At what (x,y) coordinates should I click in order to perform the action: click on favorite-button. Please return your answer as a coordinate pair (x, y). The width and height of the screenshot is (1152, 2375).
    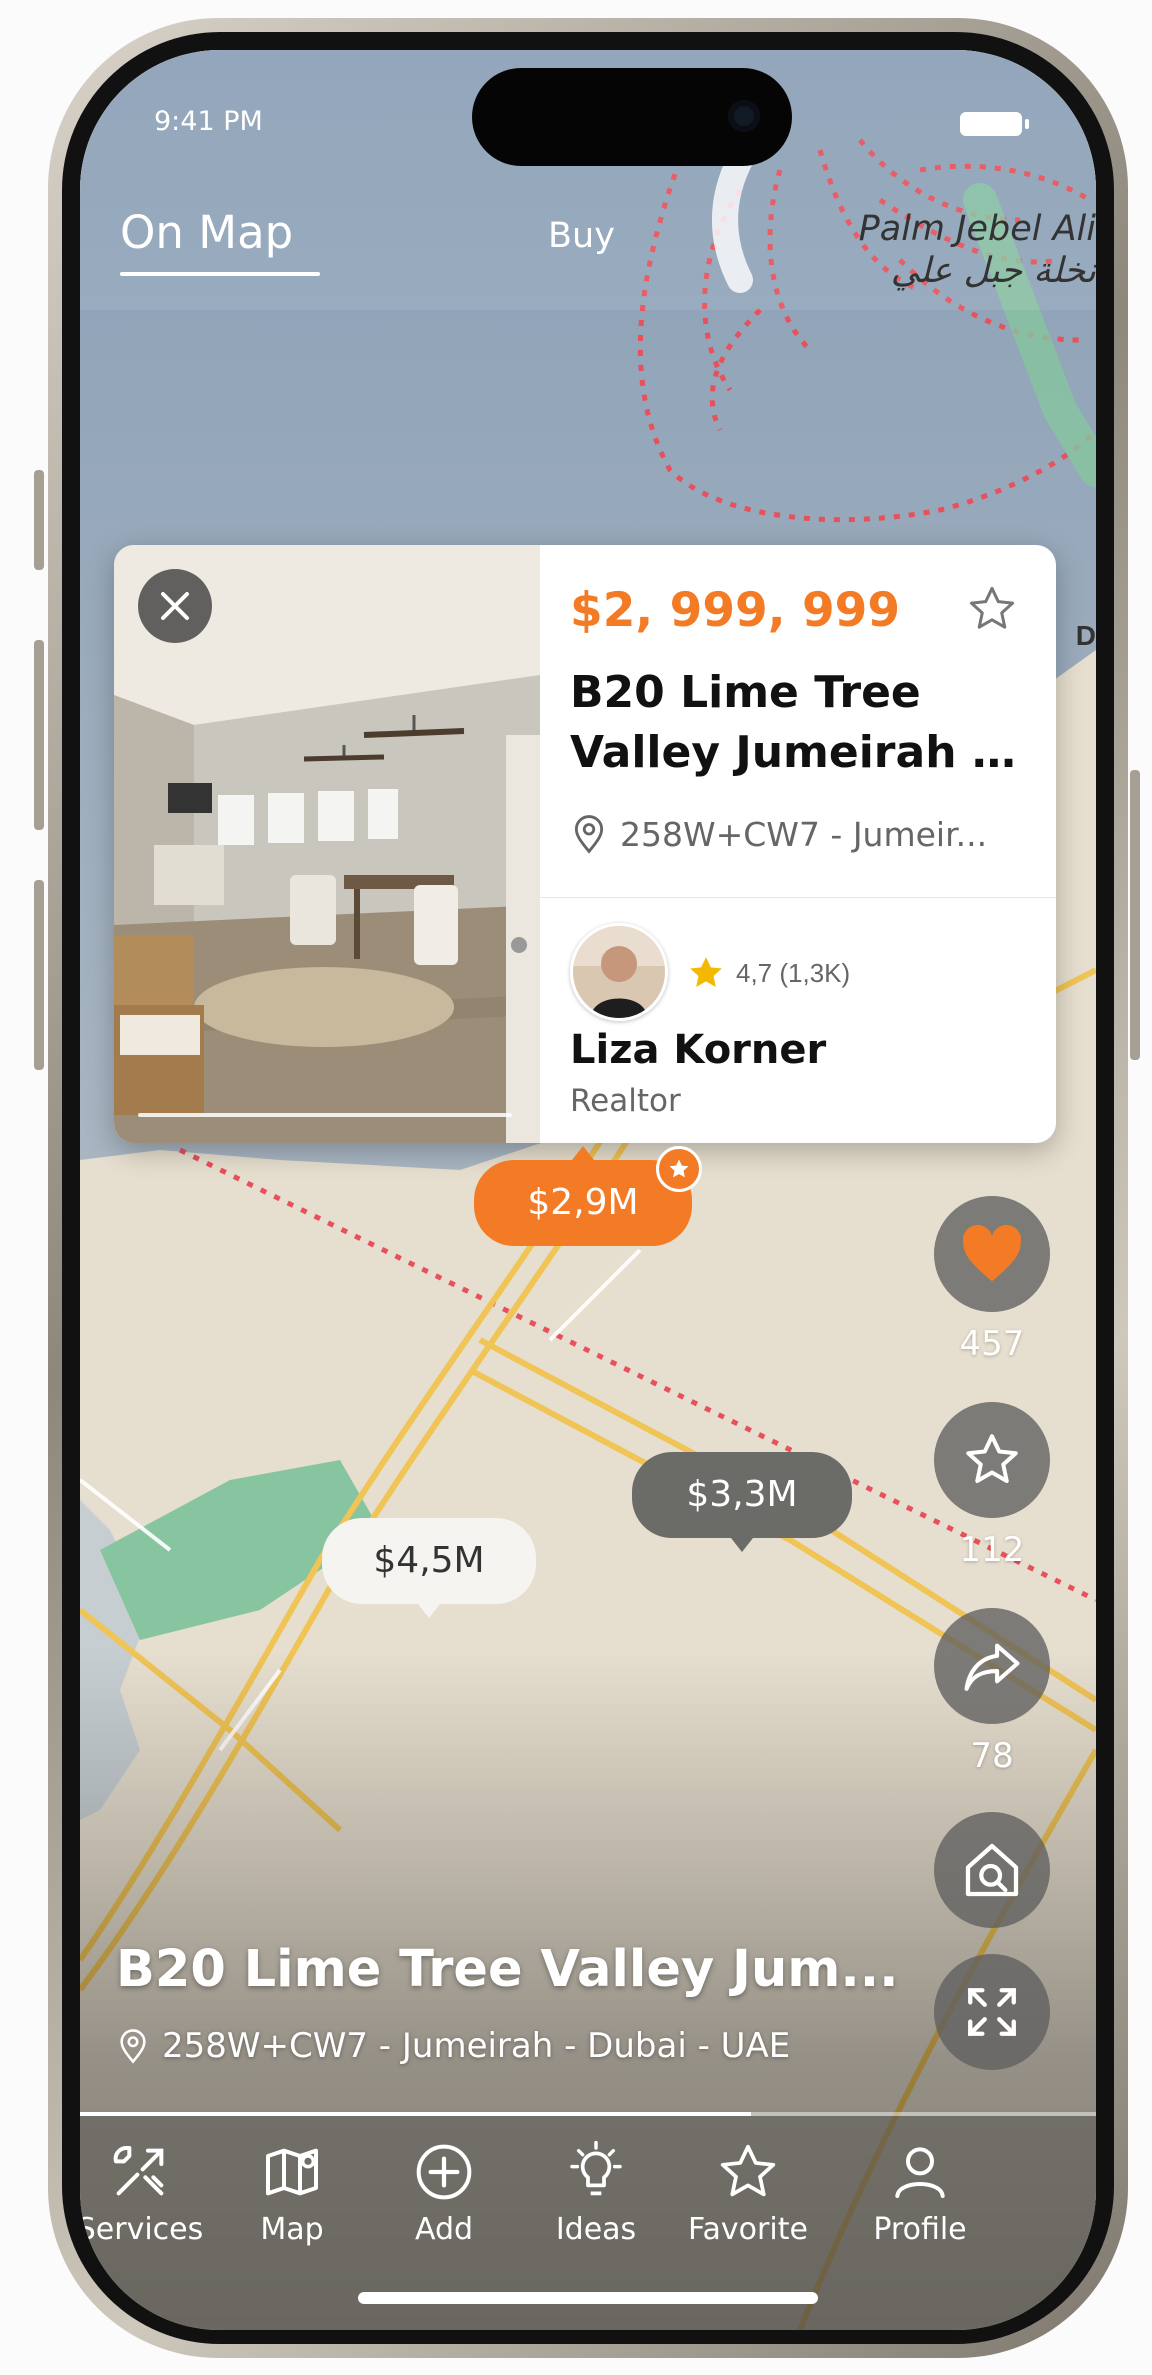
    Looking at the image, I should click on (992, 1460).